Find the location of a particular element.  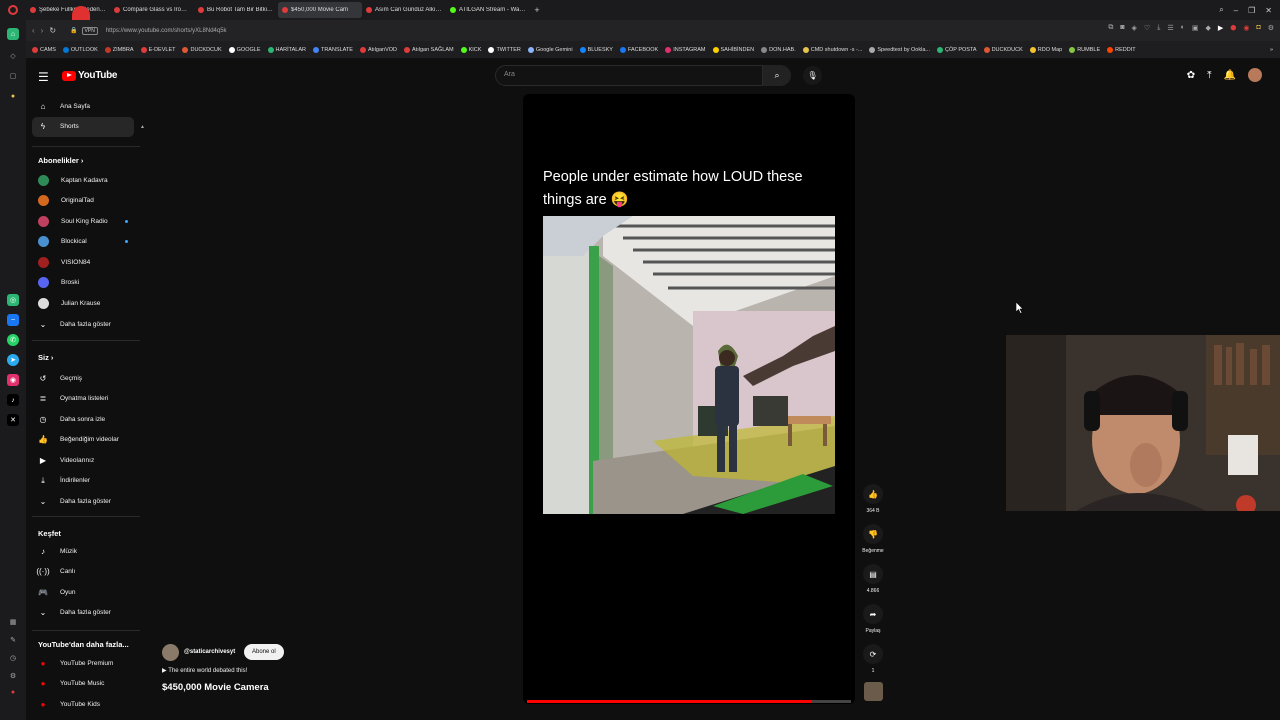

new-tab-button: + is located at coordinates (537, 10).